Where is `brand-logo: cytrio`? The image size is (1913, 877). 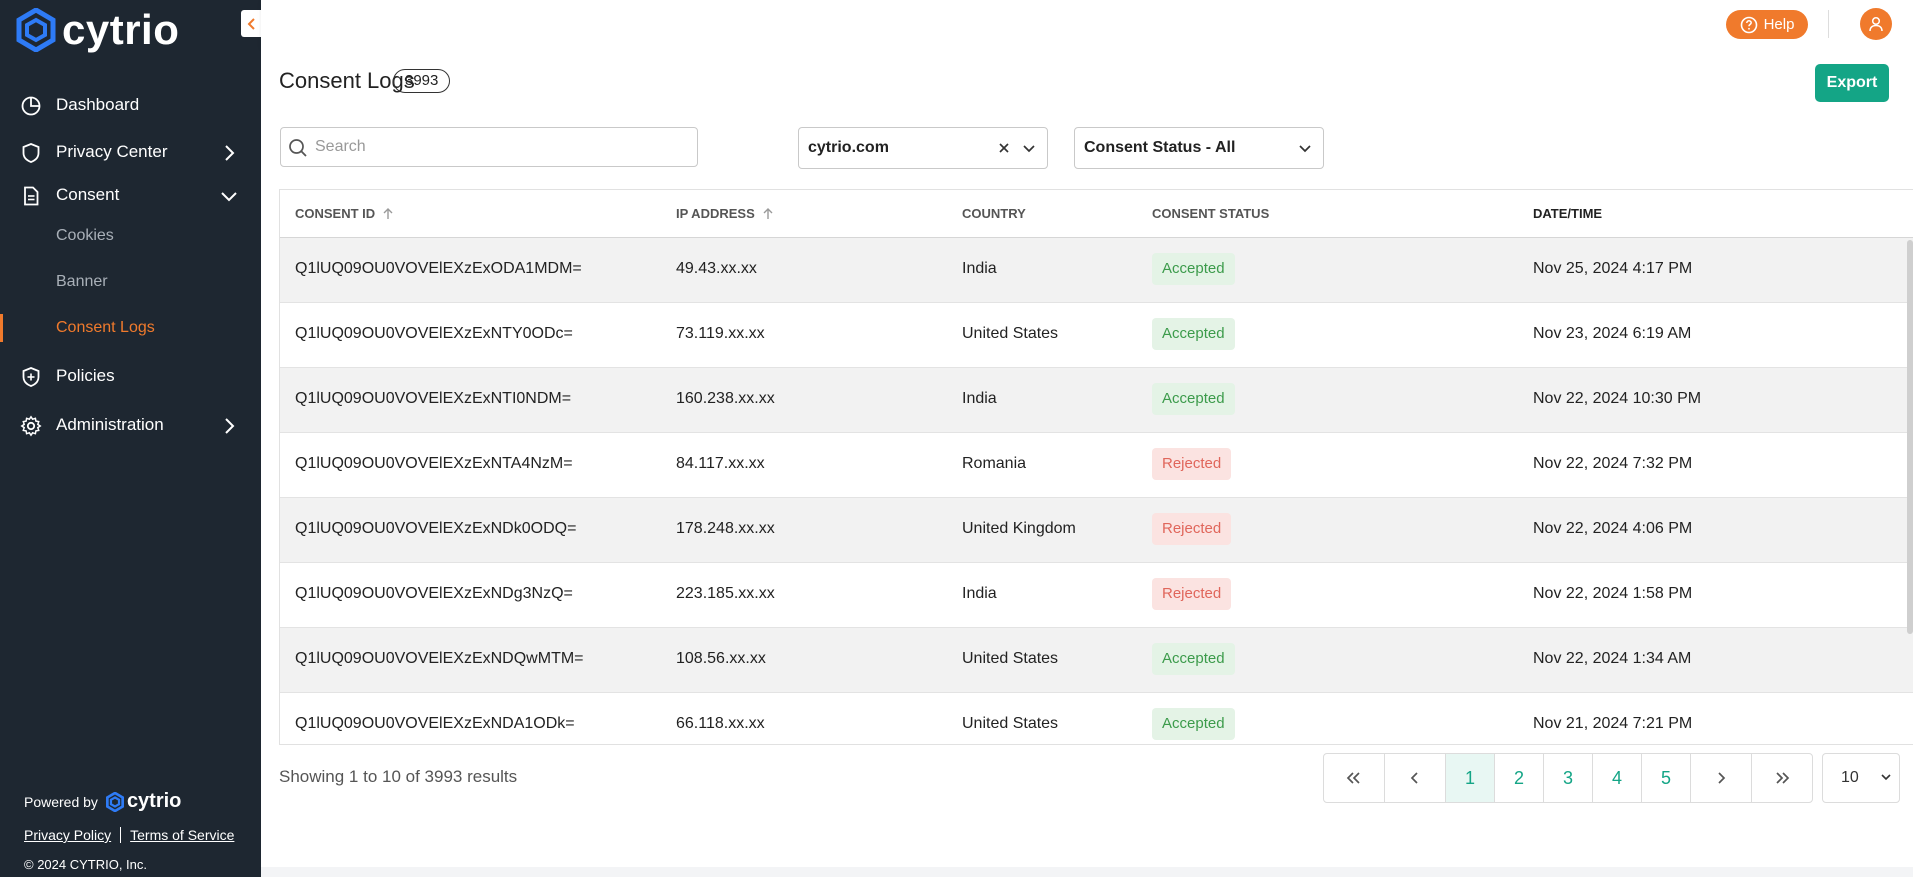 brand-logo: cytrio is located at coordinates (97, 30).